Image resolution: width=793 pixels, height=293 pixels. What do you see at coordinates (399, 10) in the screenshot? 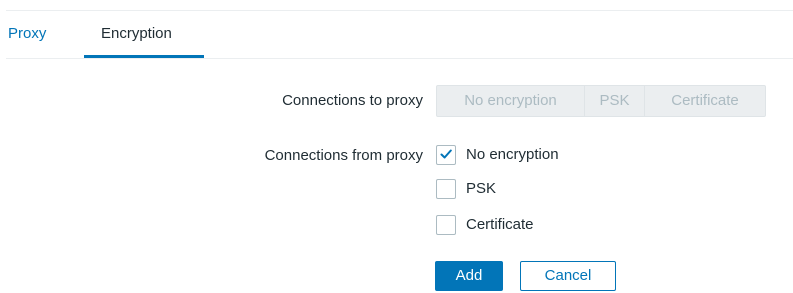
I see `top-divider` at bounding box center [399, 10].